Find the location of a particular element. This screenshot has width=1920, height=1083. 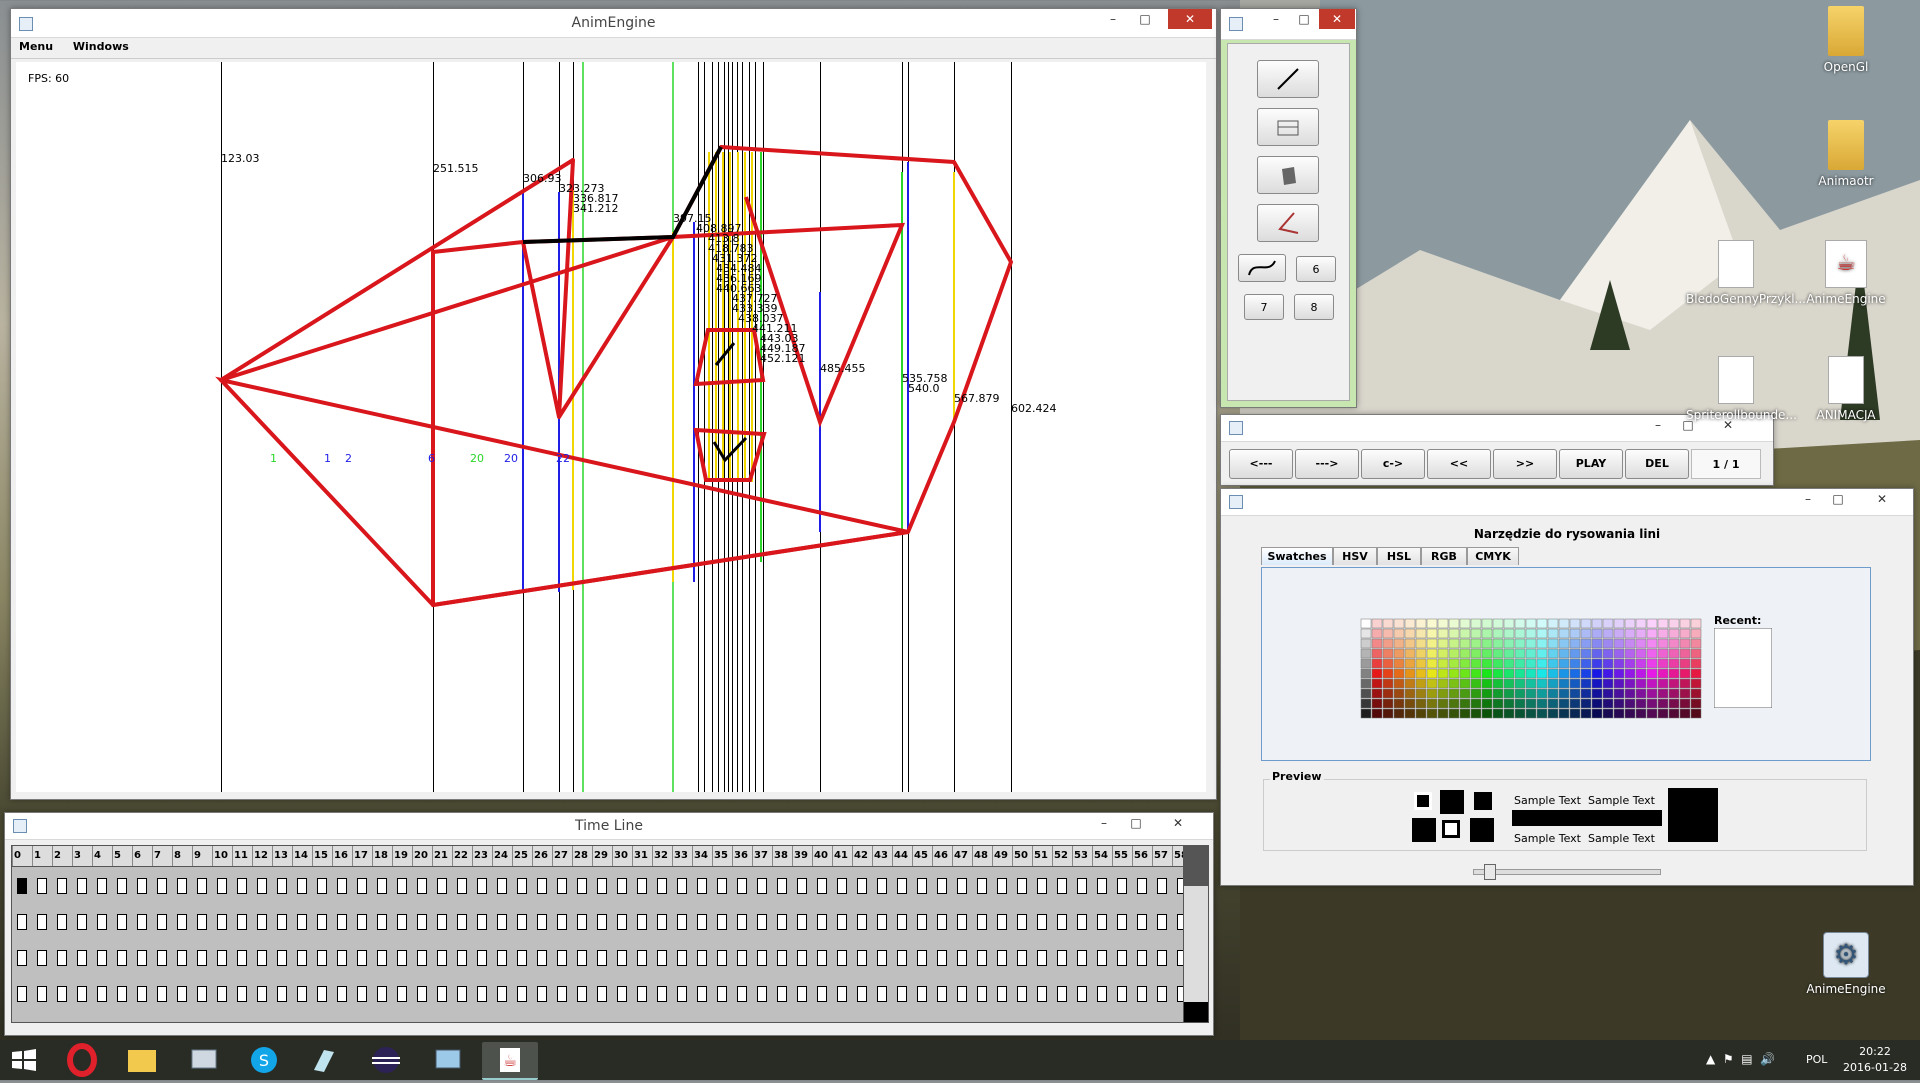

taskbar-java: ☕ is located at coordinates (510, 1061).